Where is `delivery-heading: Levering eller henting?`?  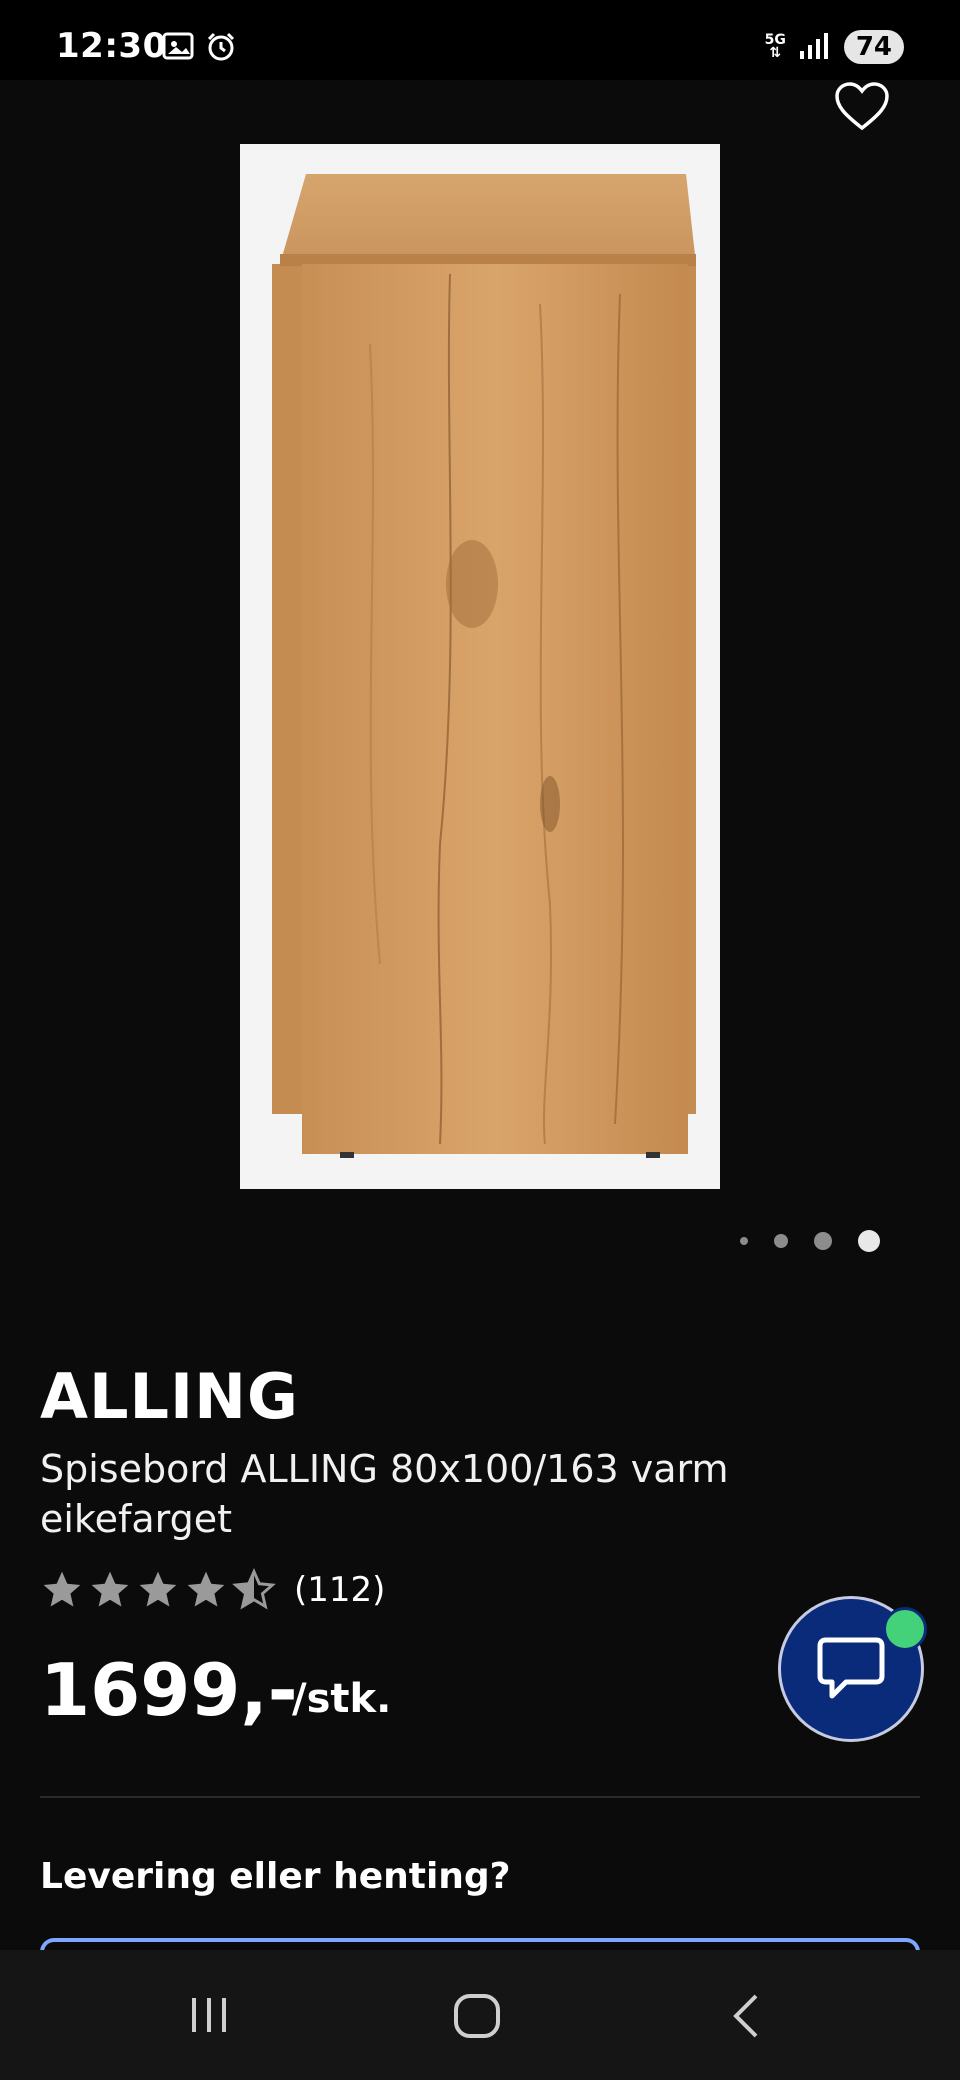
delivery-heading: Levering eller henting? is located at coordinates (275, 1876).